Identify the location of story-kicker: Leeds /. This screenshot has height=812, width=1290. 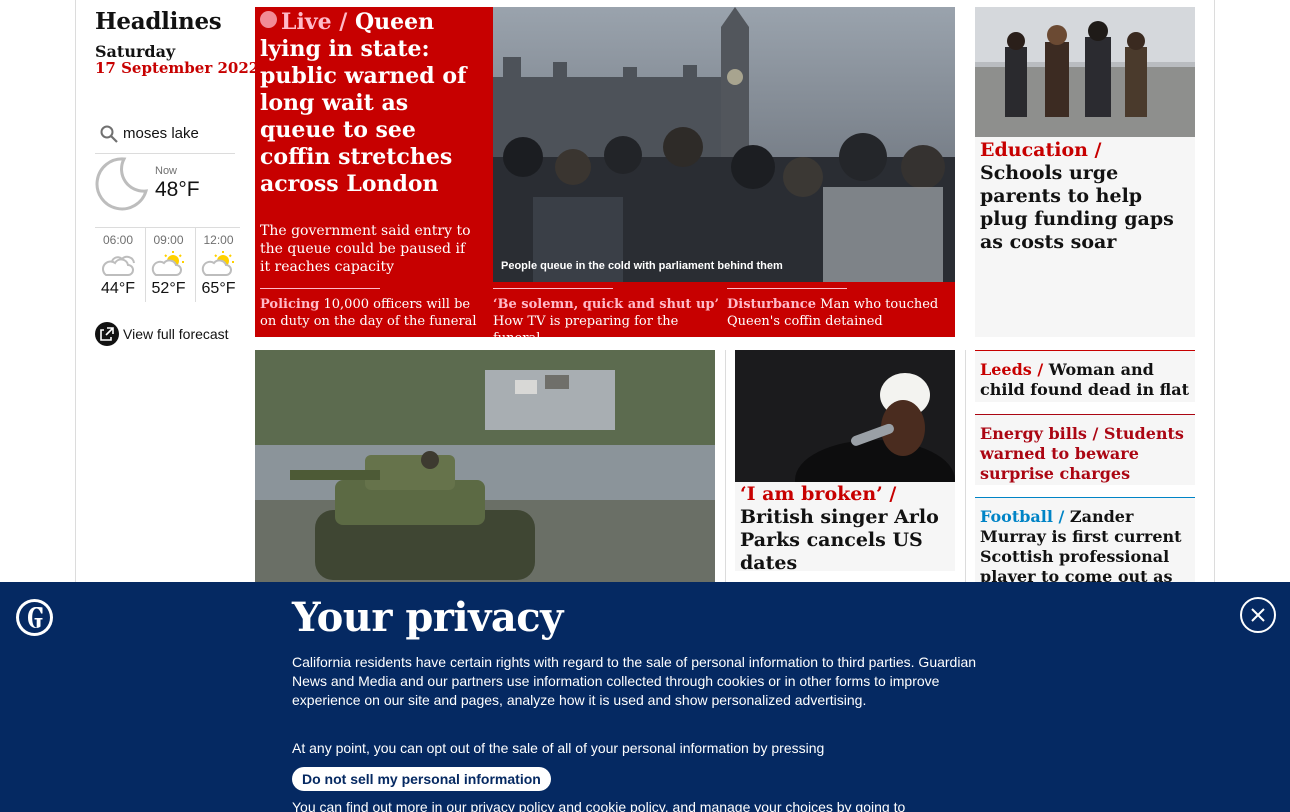
(1012, 369).